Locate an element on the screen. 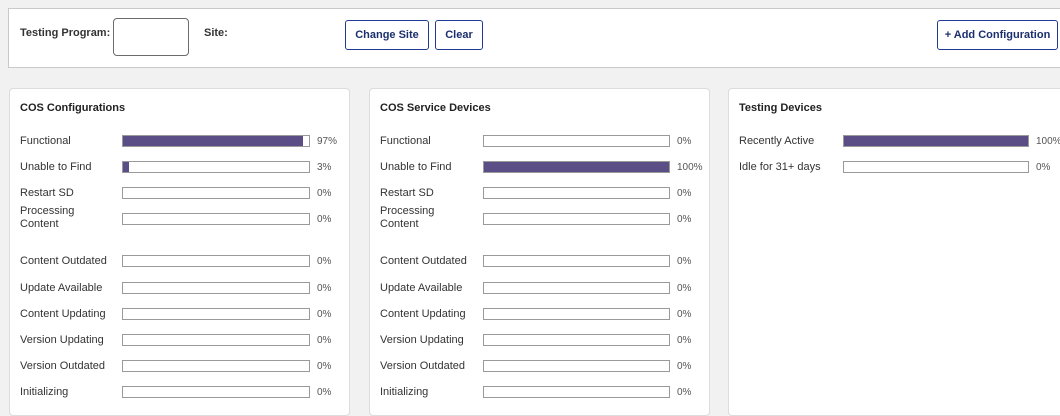 Image resolution: width=1060 pixels, height=416 pixels. site-label: Site: is located at coordinates (216, 33).